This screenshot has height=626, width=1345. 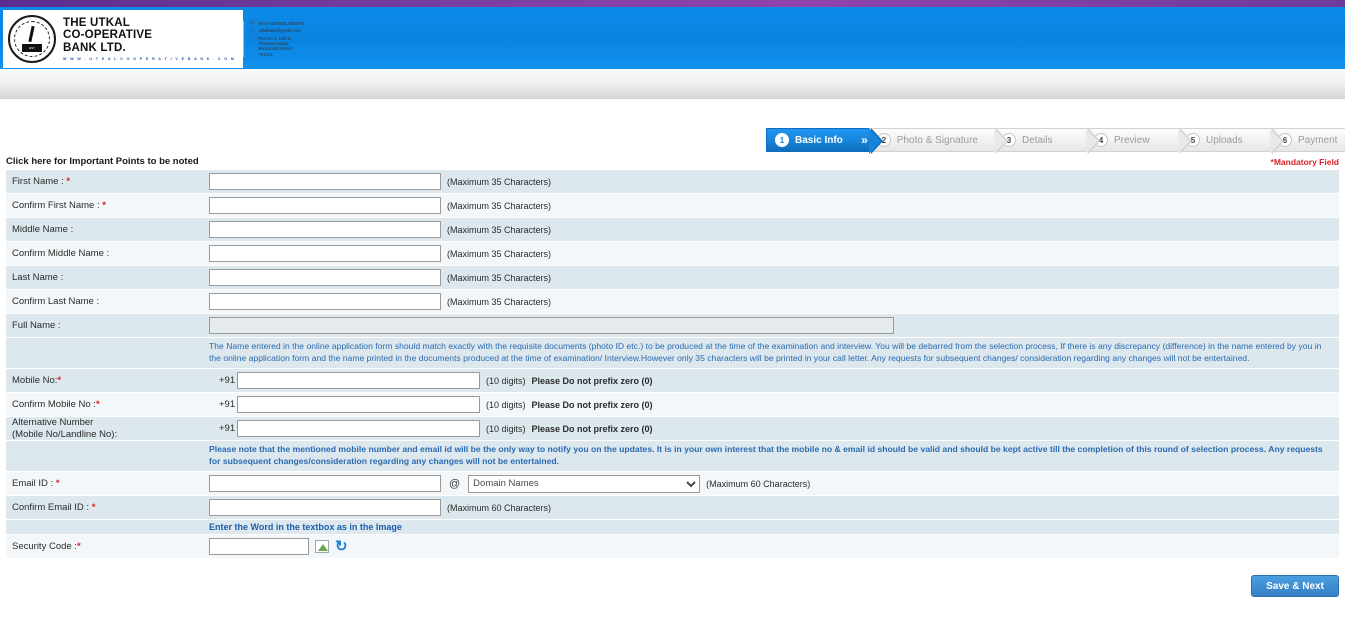 What do you see at coordinates (53, 422) in the screenshot?
I see `alternative-number-label-line1: Alternative Number` at bounding box center [53, 422].